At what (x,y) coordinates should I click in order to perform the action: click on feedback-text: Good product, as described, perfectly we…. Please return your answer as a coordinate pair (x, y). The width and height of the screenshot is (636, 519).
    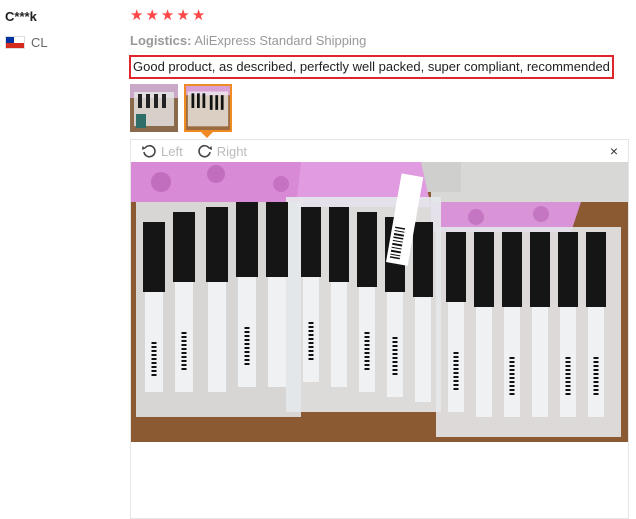
    Looking at the image, I should click on (371, 67).